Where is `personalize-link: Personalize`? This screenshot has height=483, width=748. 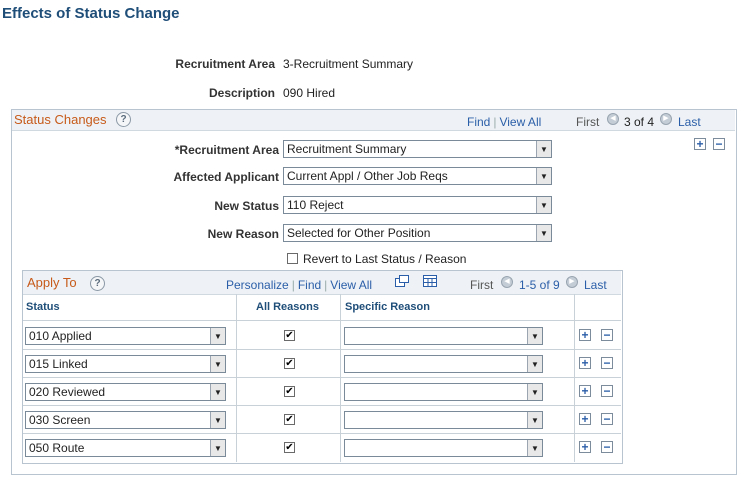 personalize-link: Personalize is located at coordinates (257, 285).